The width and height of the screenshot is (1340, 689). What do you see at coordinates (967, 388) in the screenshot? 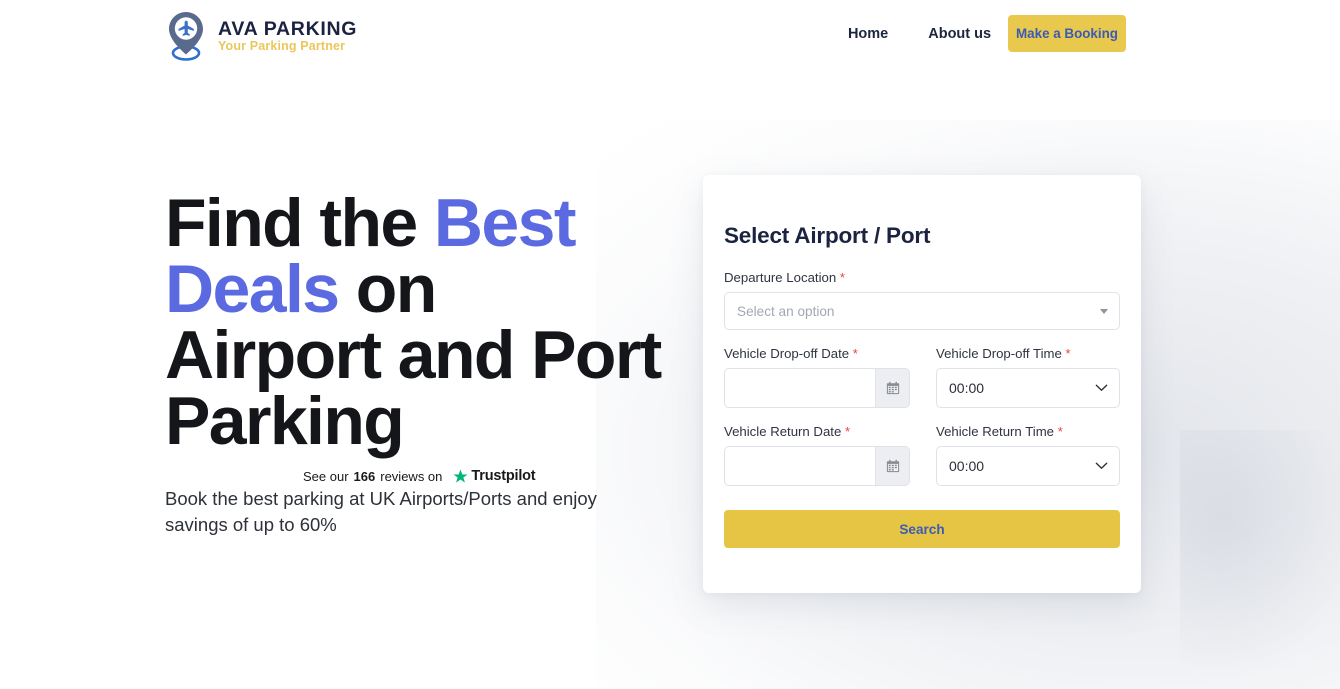
I see `dropoff-time-value: 00:00` at bounding box center [967, 388].